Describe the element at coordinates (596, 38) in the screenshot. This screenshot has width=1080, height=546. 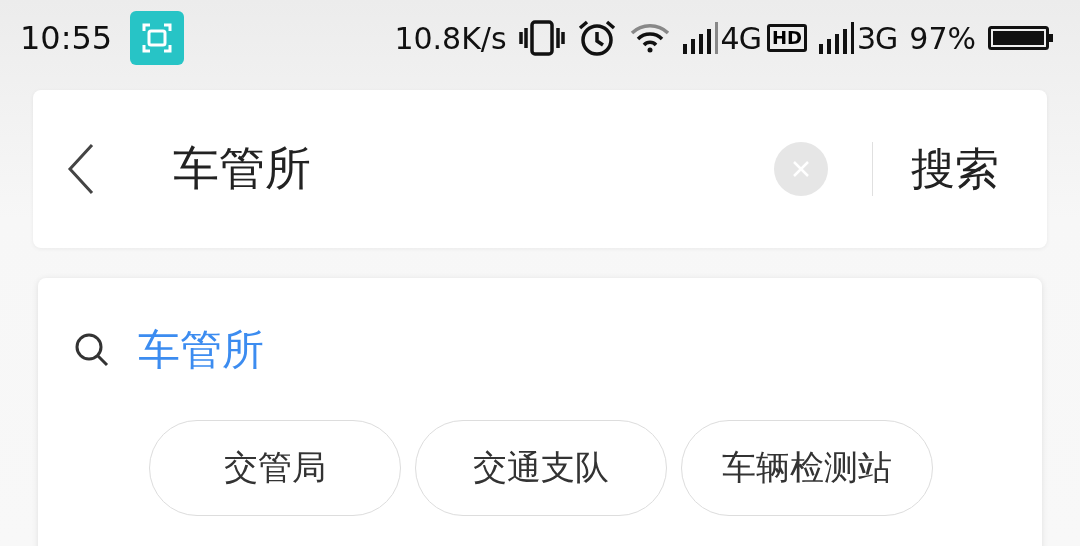
I see `alarm-icon` at that location.